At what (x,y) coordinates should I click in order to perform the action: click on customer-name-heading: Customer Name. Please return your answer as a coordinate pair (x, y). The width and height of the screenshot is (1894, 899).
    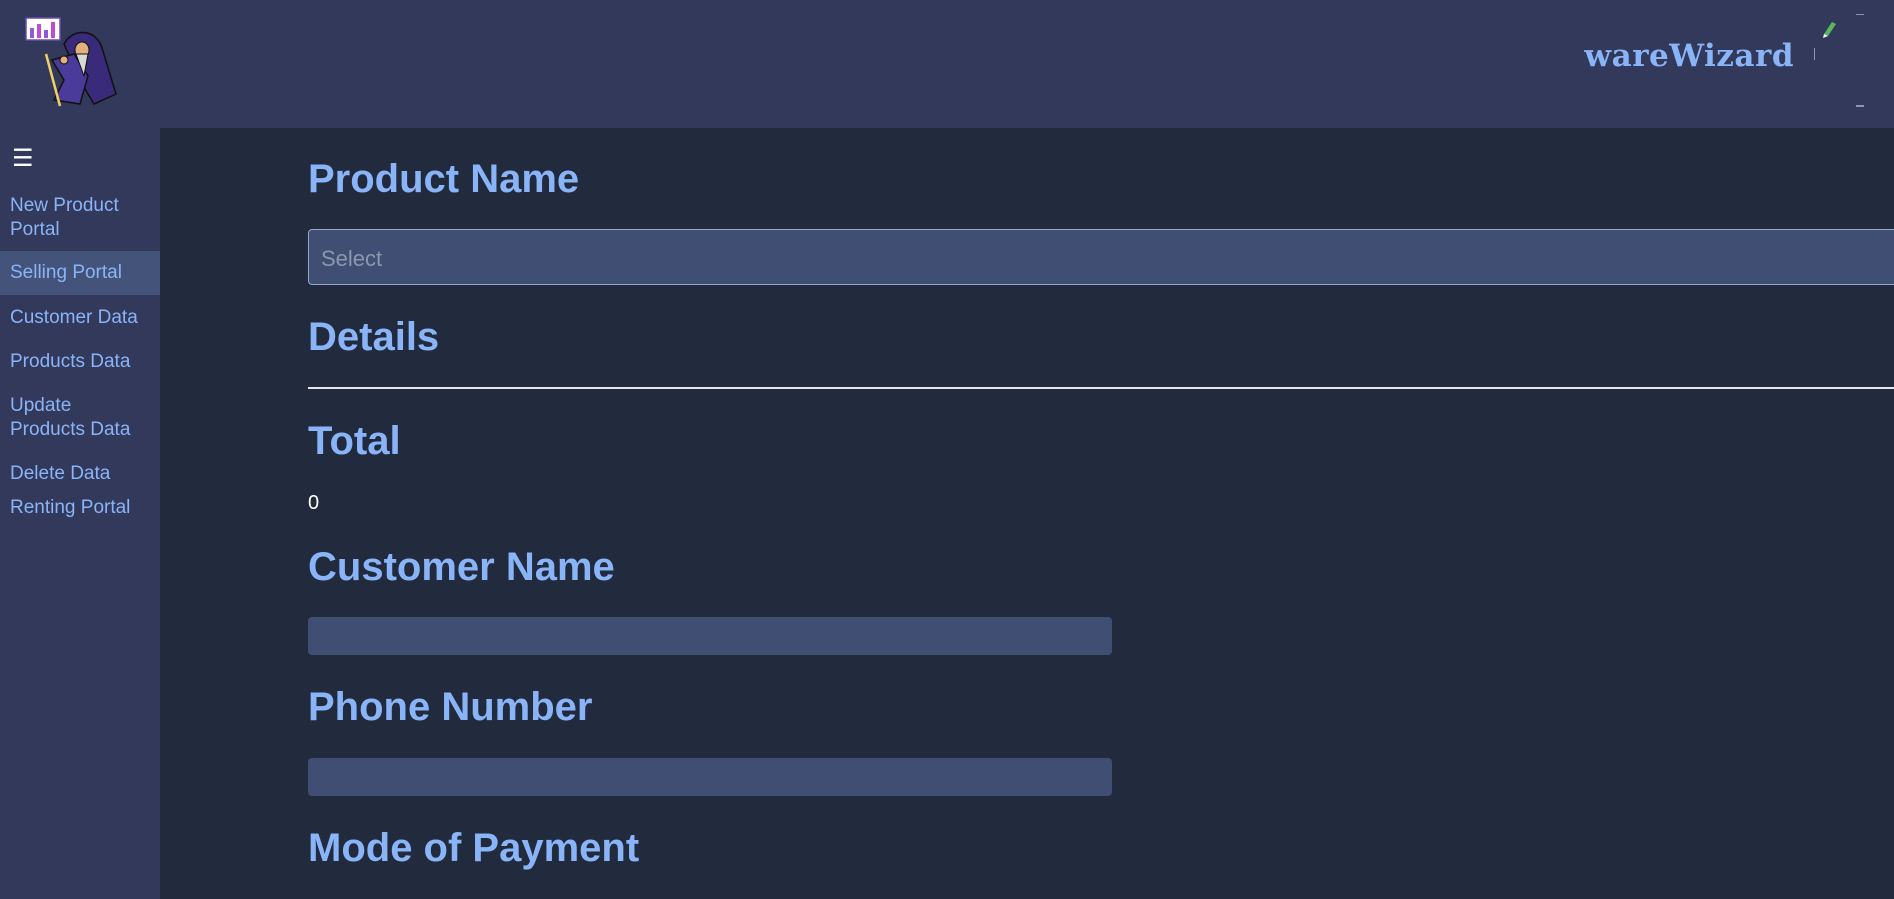
    Looking at the image, I should click on (461, 567).